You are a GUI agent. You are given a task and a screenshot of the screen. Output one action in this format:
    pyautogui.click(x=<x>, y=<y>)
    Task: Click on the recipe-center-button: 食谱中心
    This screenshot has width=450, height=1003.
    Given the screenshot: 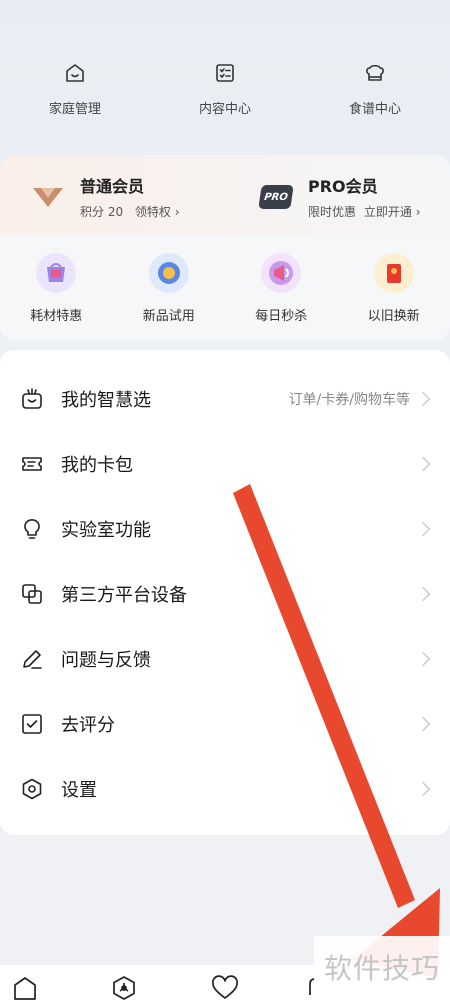 What is the action you would take?
    pyautogui.click(x=375, y=95)
    